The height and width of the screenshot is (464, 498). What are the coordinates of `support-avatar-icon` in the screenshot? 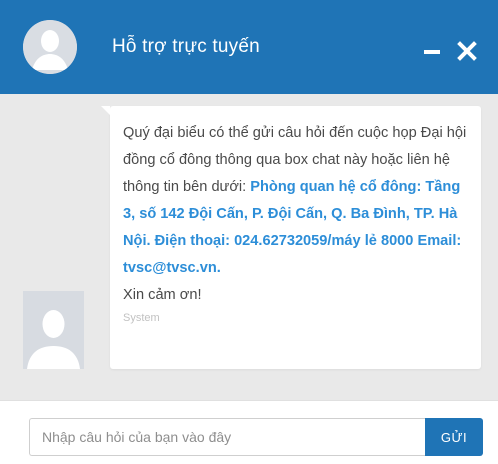 It's located at (50, 47).